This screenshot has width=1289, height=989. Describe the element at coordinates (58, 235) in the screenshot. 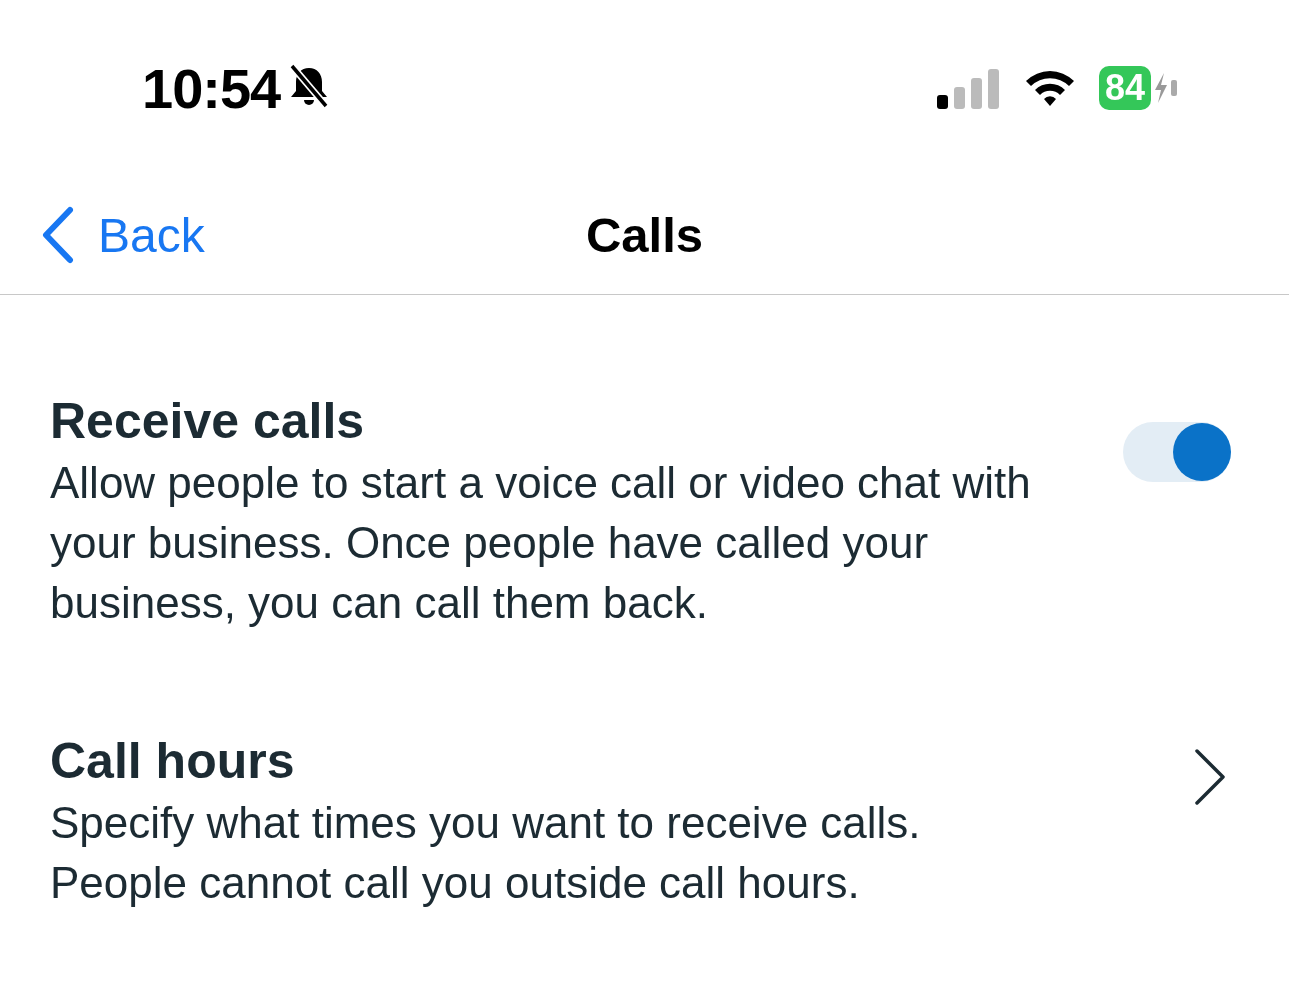

I see `back-chevron-icon` at that location.